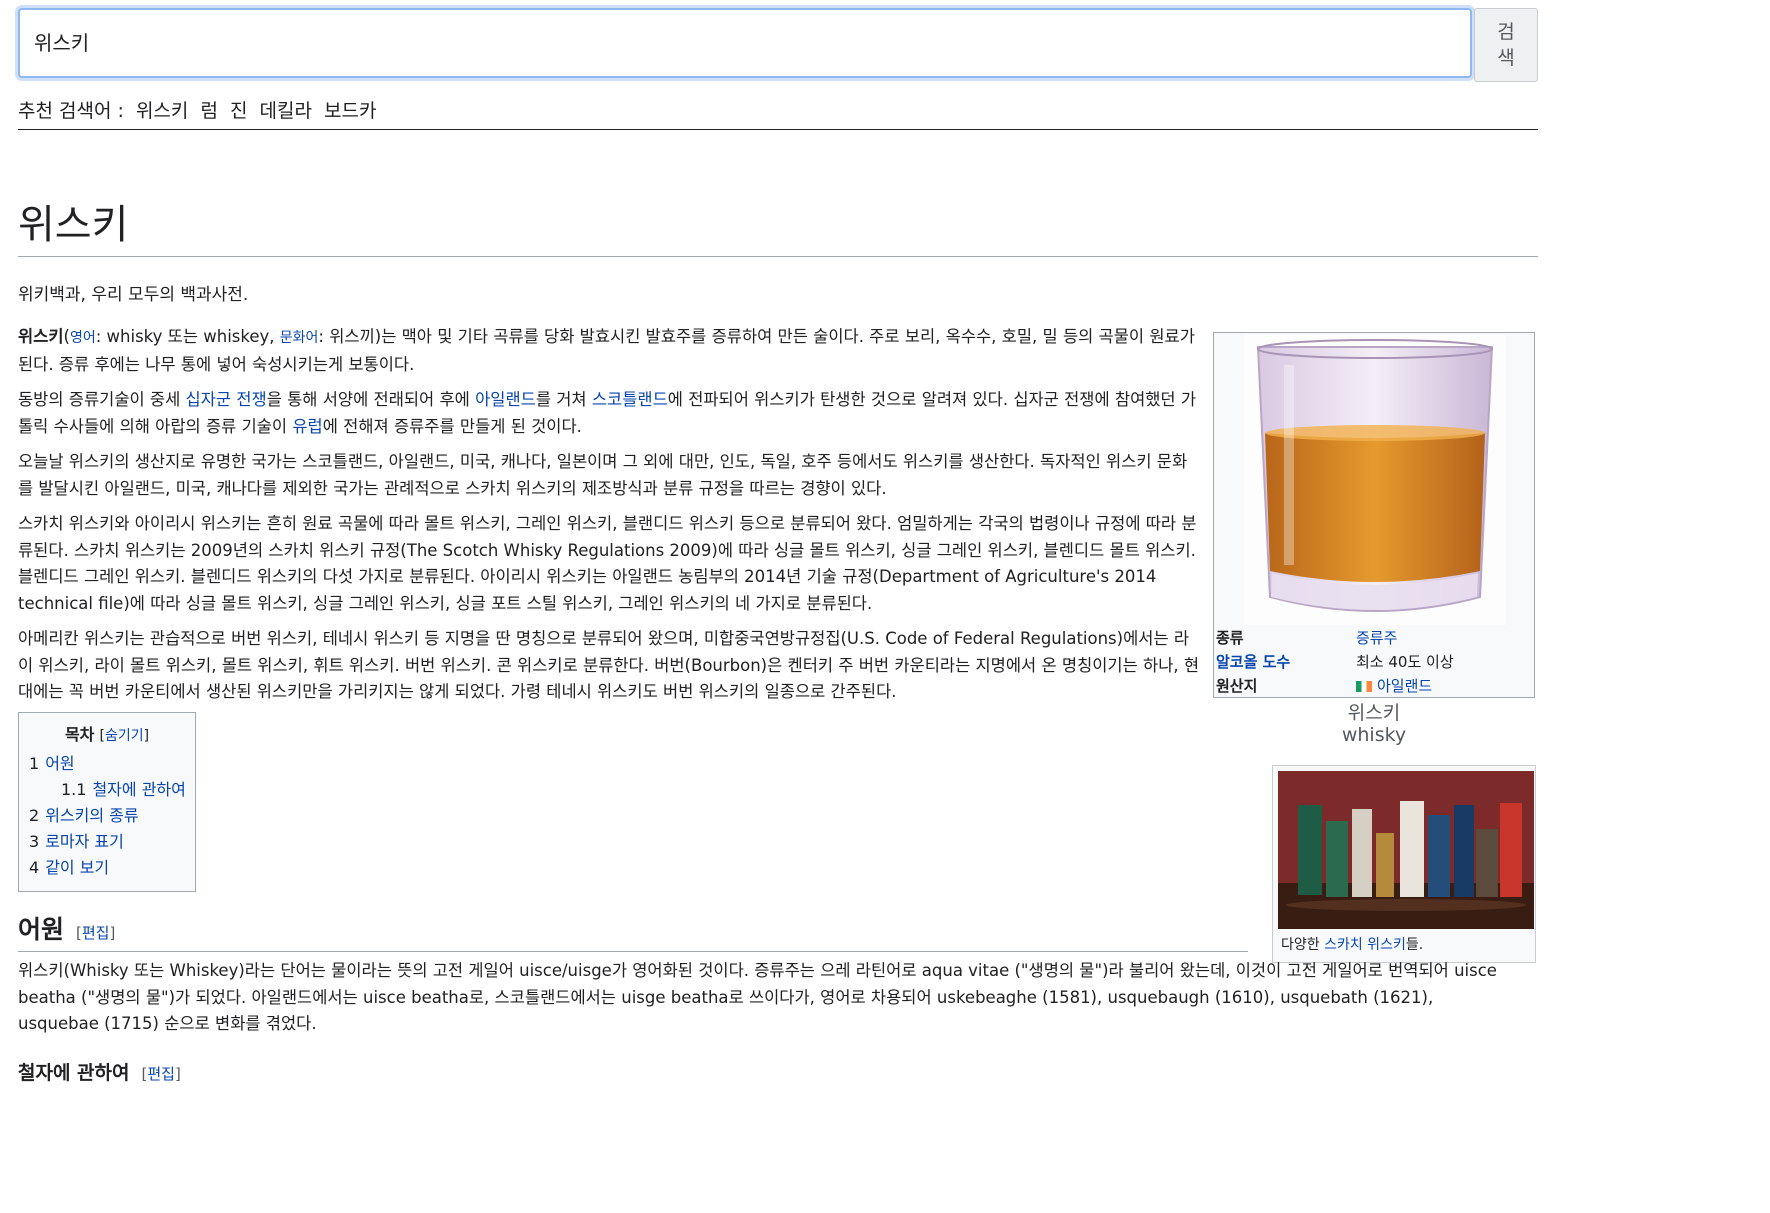 The image size is (1770, 1213). I want to click on search-bar: 검 색, so click(878, 45).